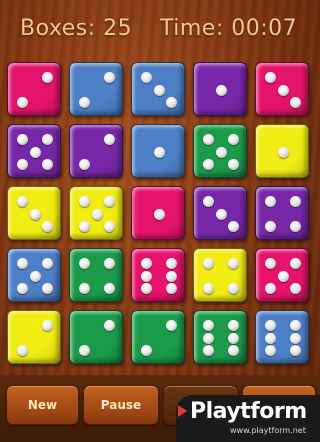 This screenshot has height=442, width=320. I want to click on pause-button: Pause, so click(121, 405).